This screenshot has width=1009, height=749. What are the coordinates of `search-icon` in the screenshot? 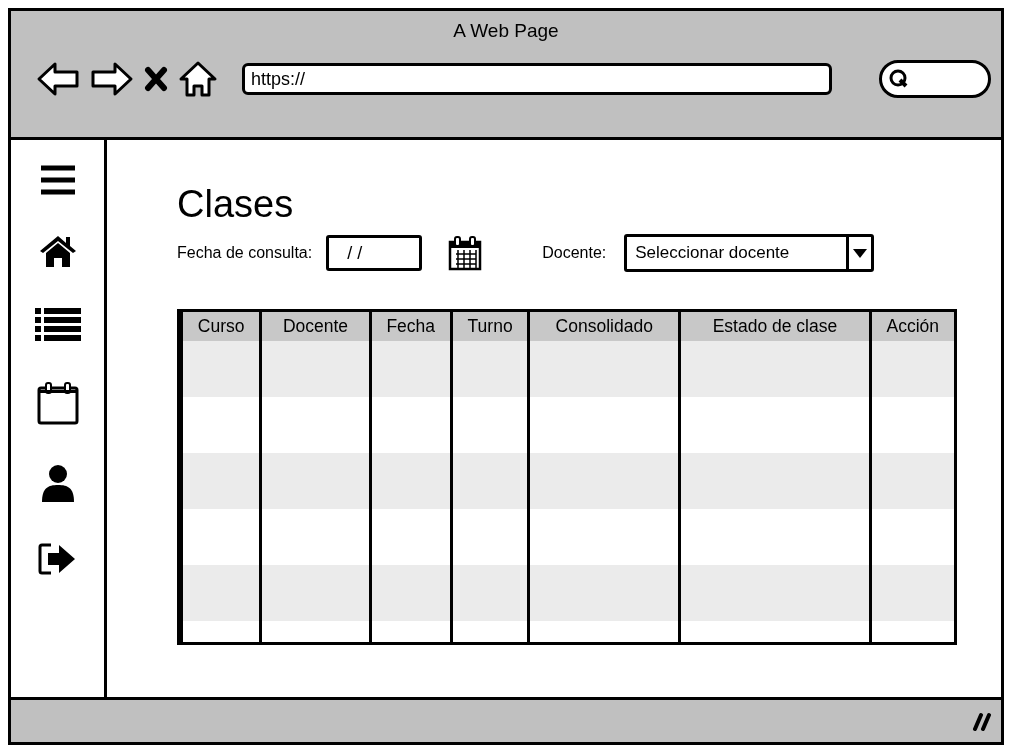 It's located at (899, 79).